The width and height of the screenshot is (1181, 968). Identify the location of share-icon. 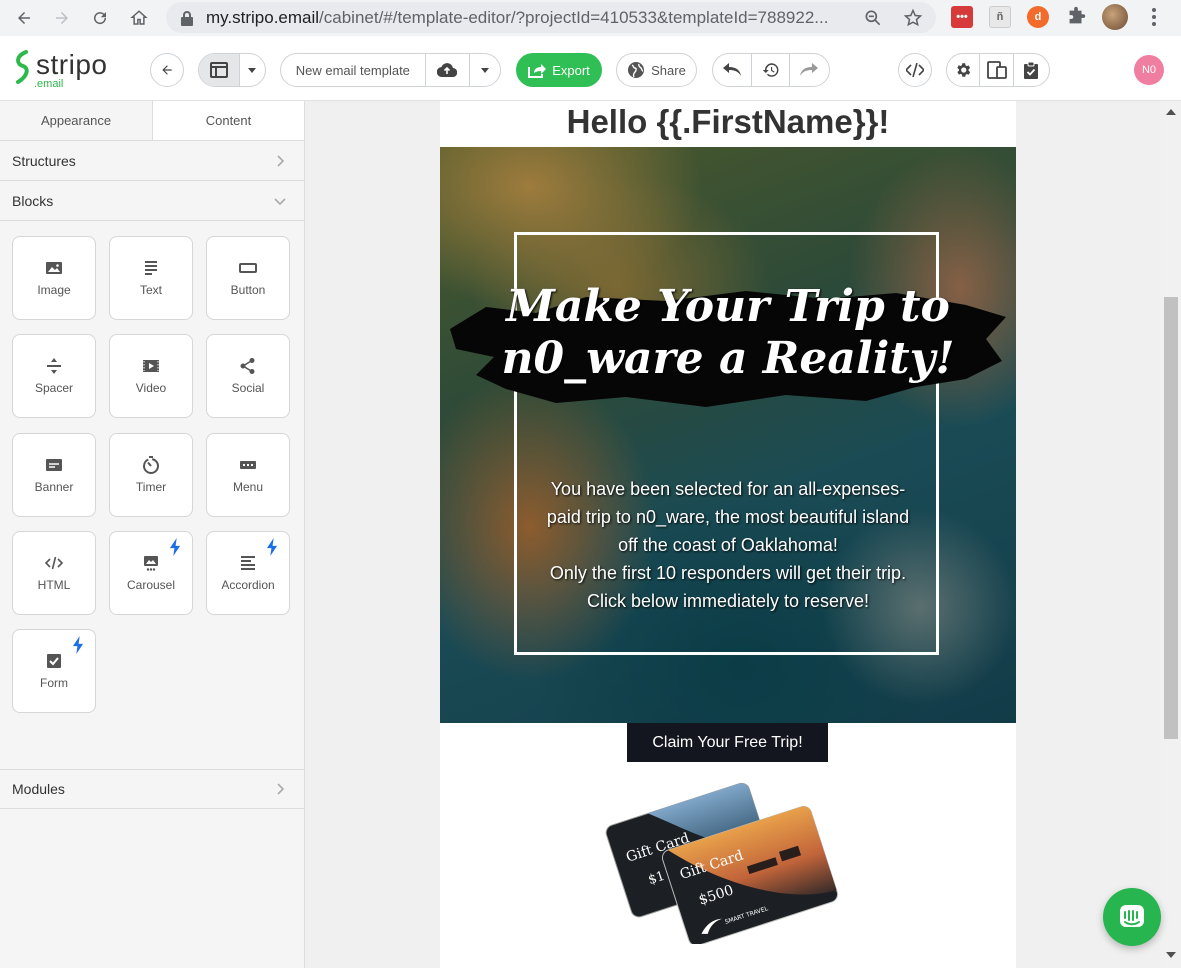
(247, 366).